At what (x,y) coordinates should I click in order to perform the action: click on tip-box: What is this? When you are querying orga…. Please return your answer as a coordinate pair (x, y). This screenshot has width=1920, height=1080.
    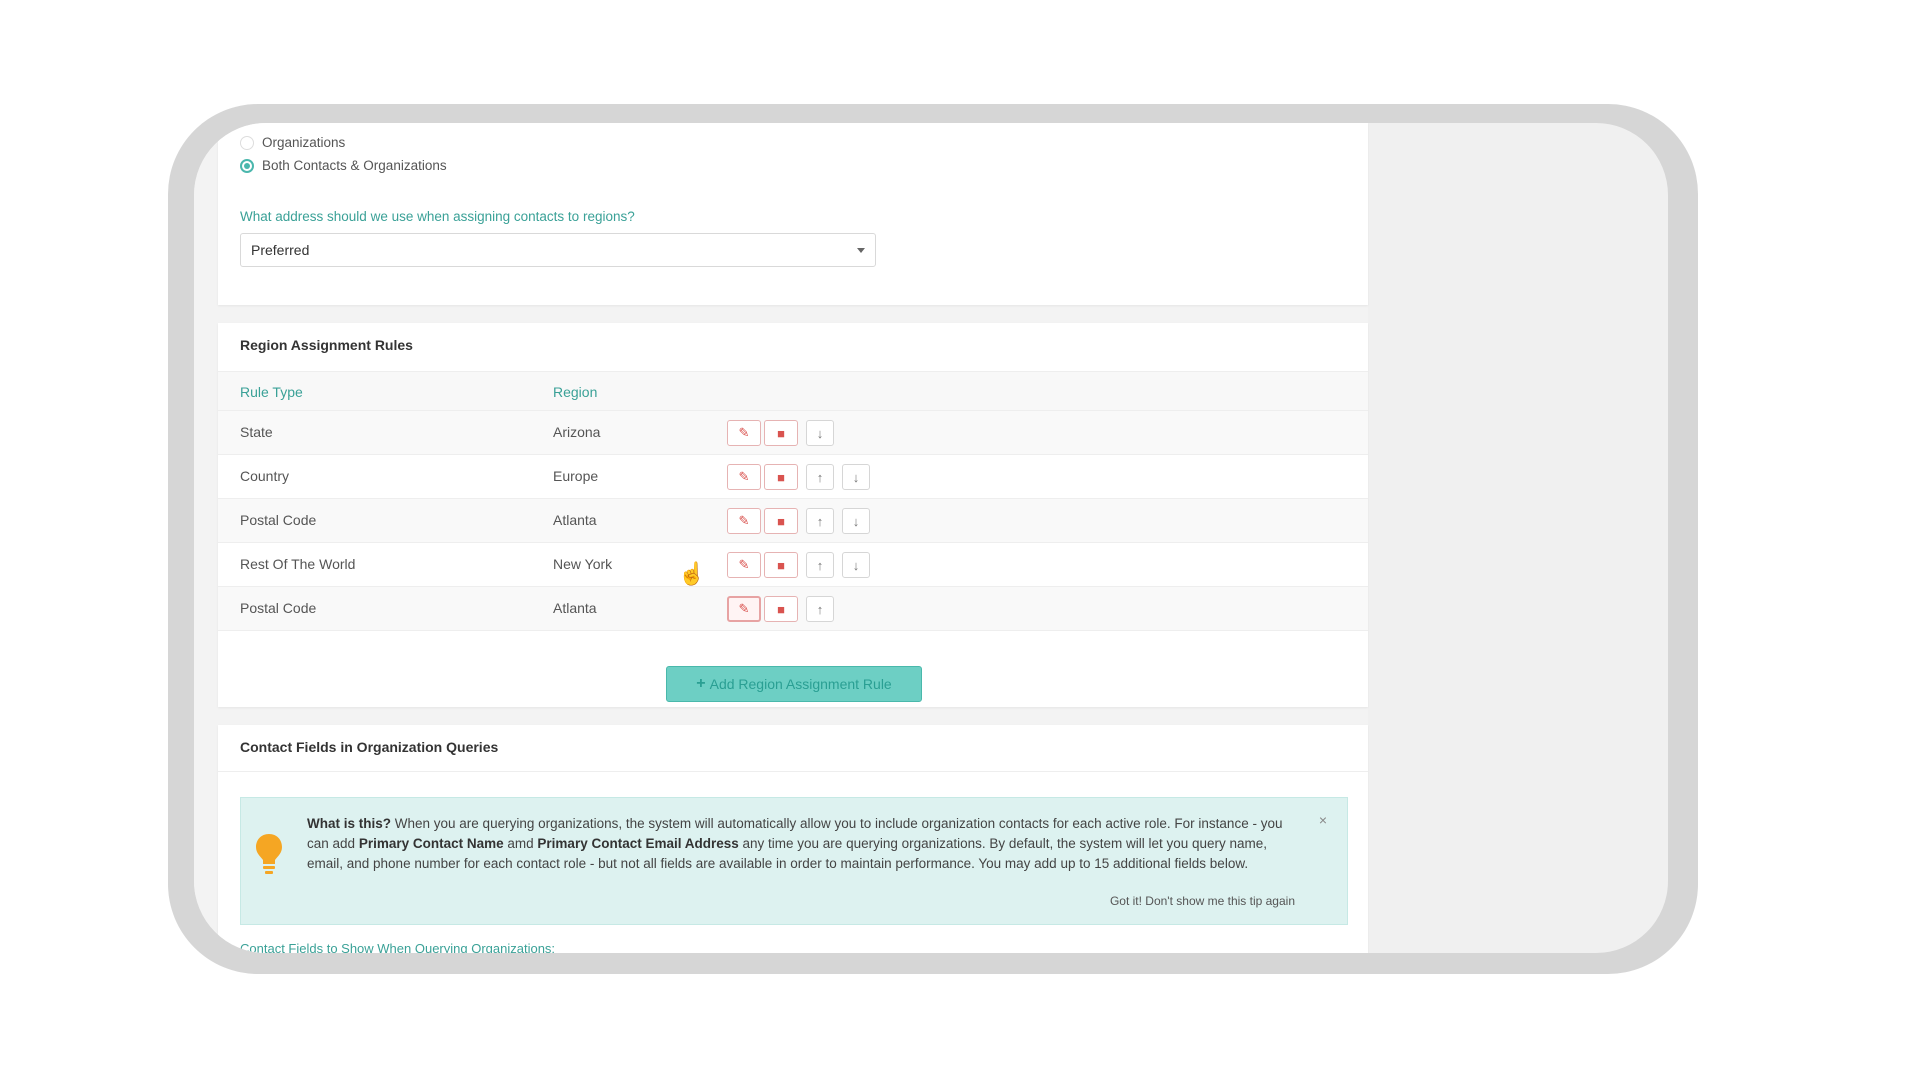
    Looking at the image, I should click on (794, 861).